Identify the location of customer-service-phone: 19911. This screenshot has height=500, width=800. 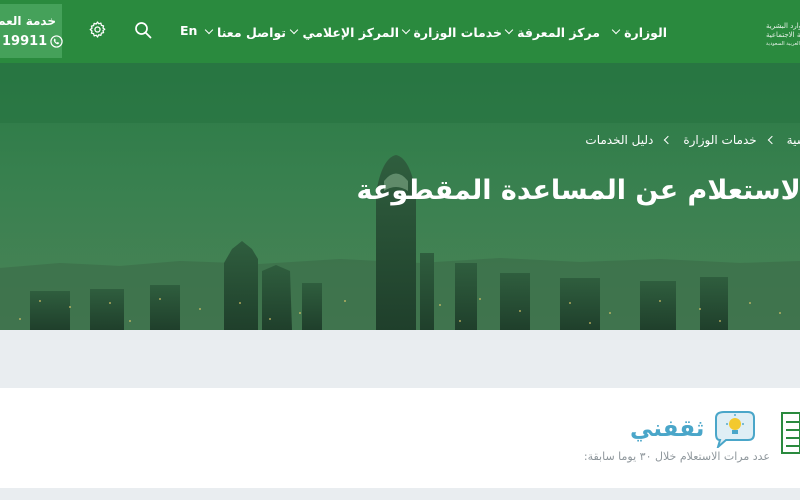
(32, 41).